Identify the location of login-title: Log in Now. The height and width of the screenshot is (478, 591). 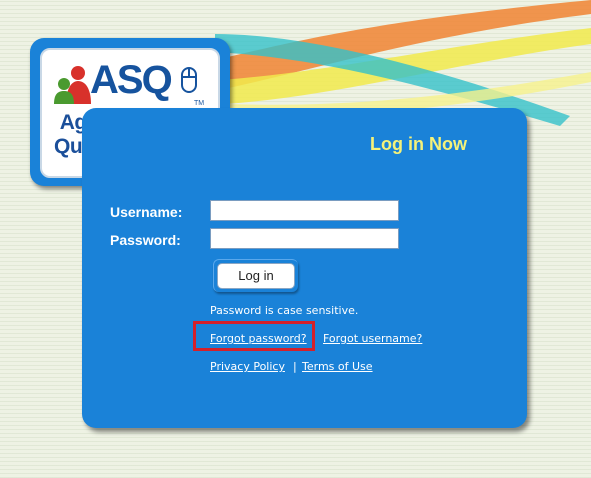
(418, 144).